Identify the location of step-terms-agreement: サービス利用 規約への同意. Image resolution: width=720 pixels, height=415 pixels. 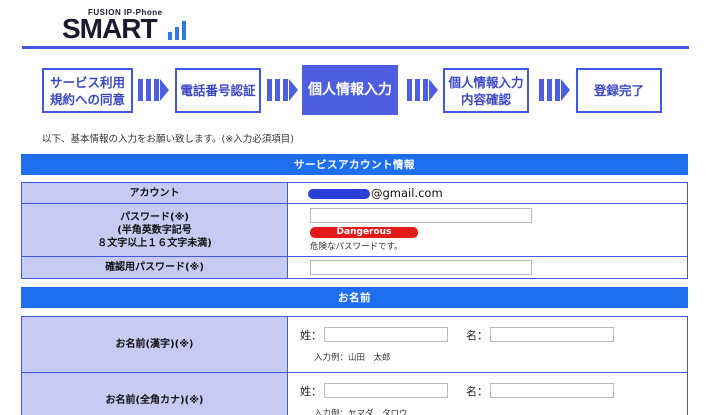
(87, 90).